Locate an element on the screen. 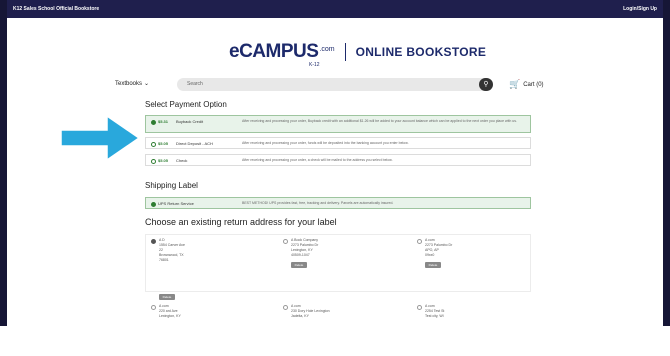 The width and height of the screenshot is (670, 356). payment-name: Direct Deposit - ACH is located at coordinates (194, 143).